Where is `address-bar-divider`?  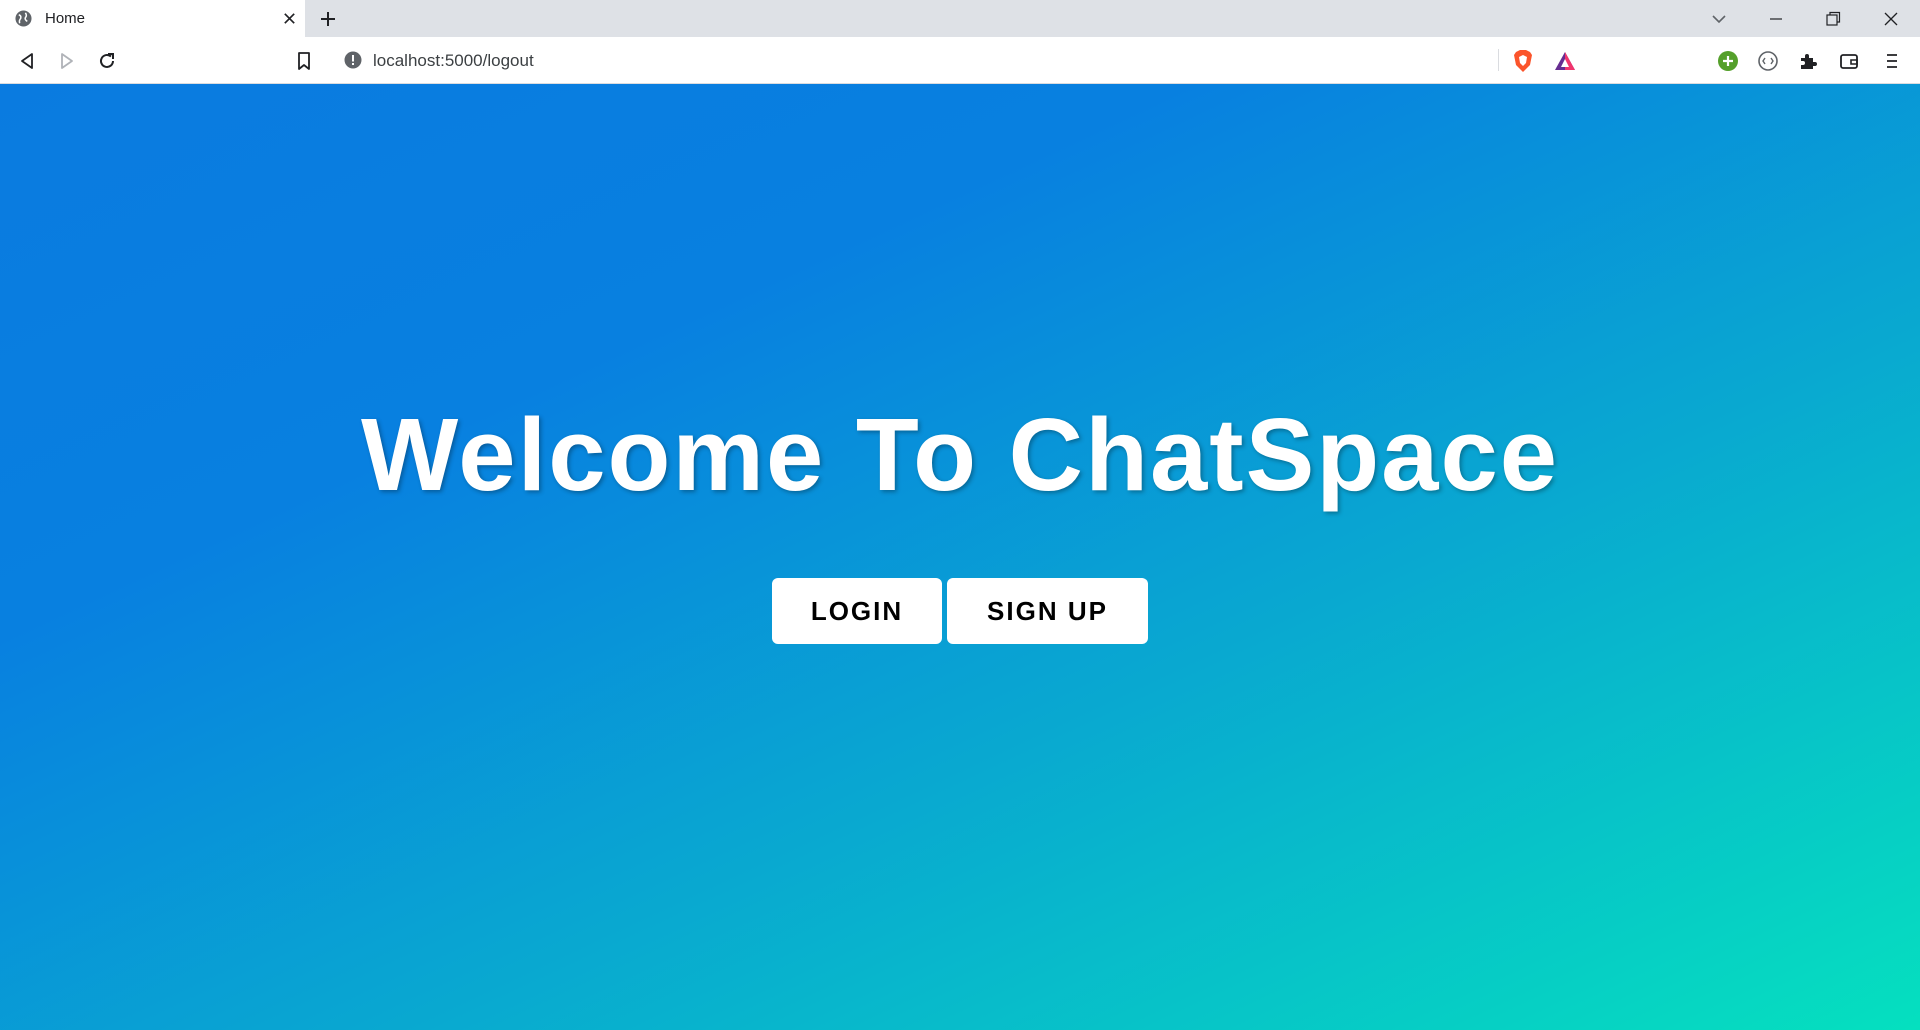
address-bar-divider is located at coordinates (1498, 60).